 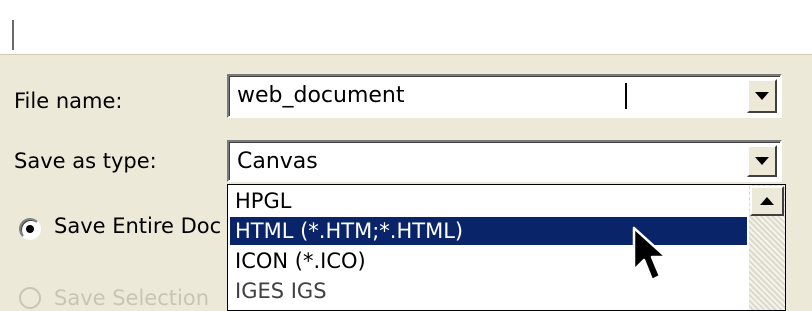 I want to click on text-caret, so click(x=626, y=96).